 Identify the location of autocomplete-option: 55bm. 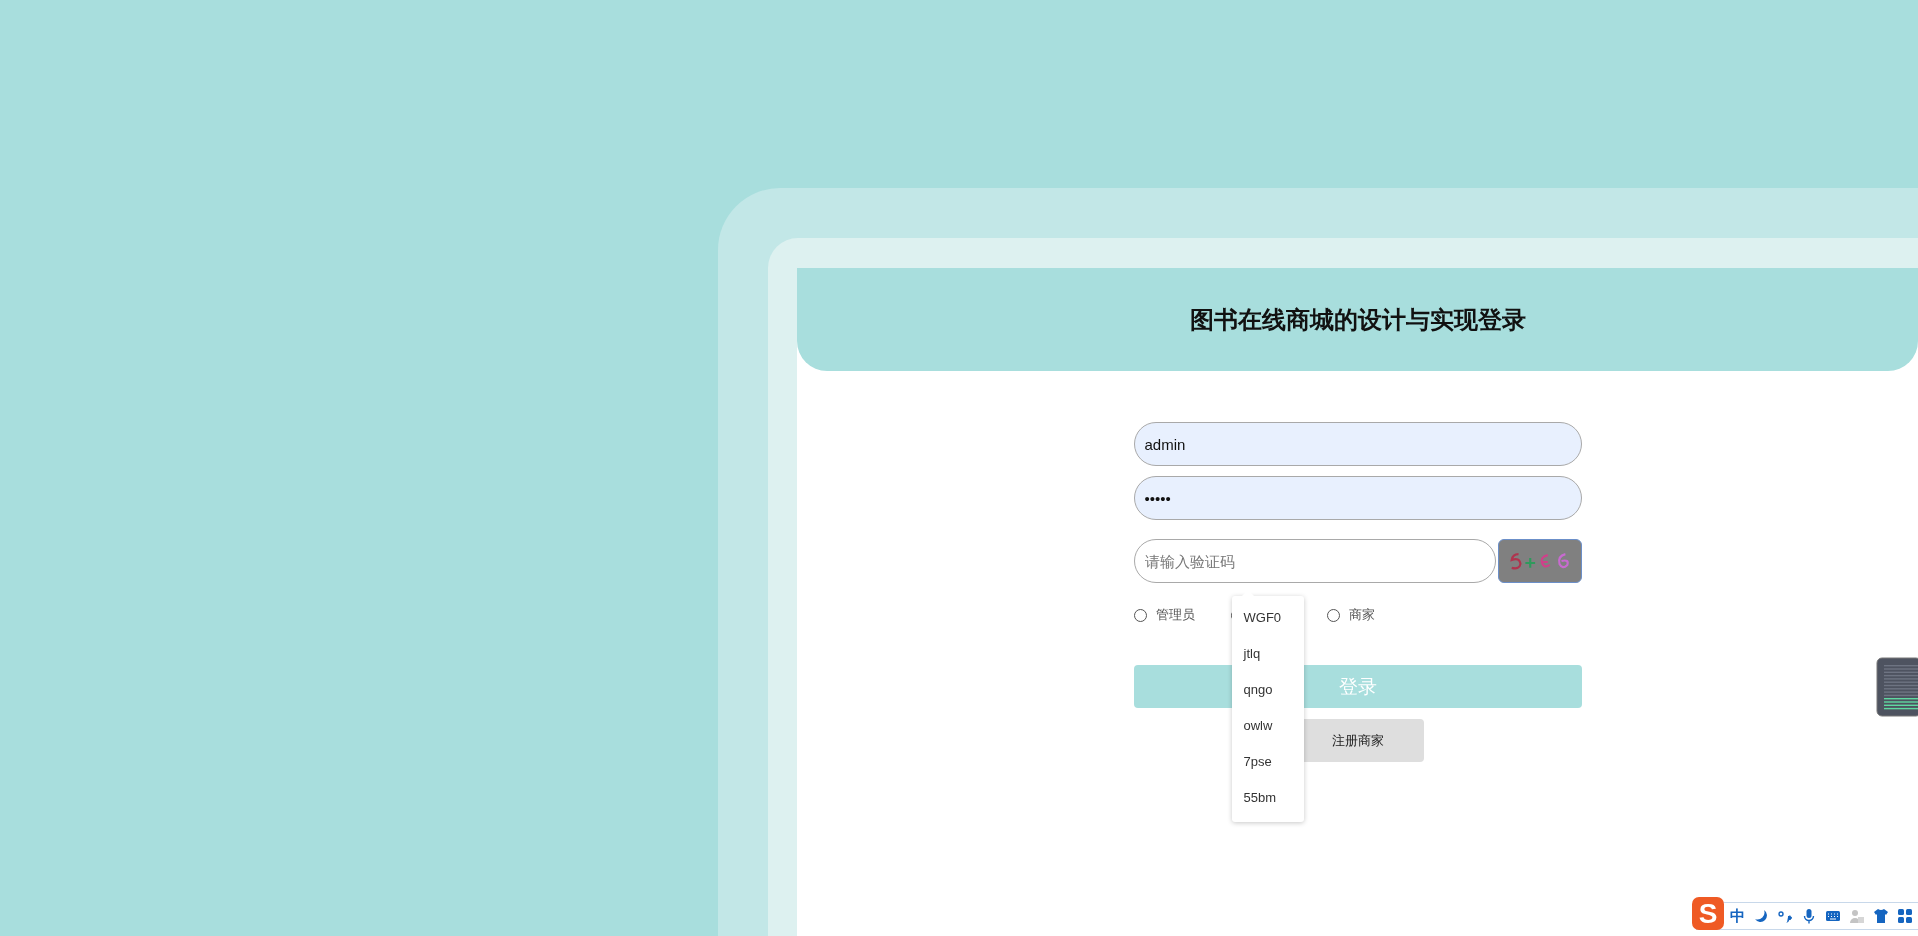
(1267, 798).